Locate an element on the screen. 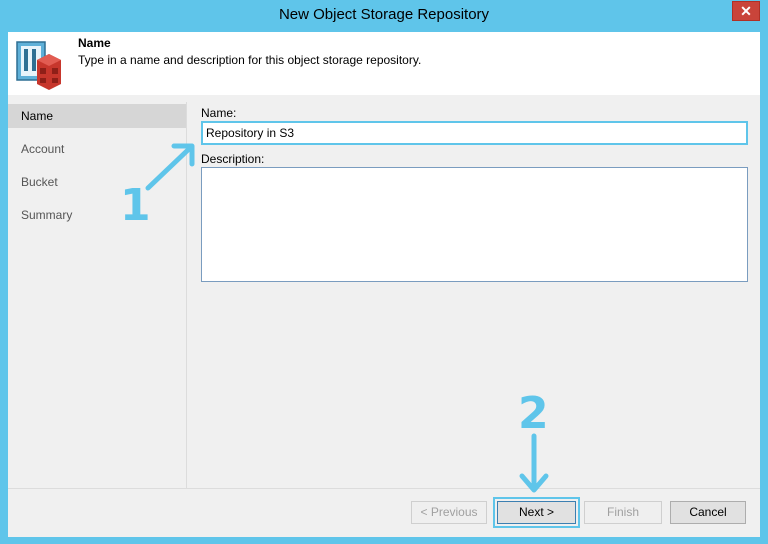 The width and height of the screenshot is (768, 544). next-button: Next > is located at coordinates (536, 512).